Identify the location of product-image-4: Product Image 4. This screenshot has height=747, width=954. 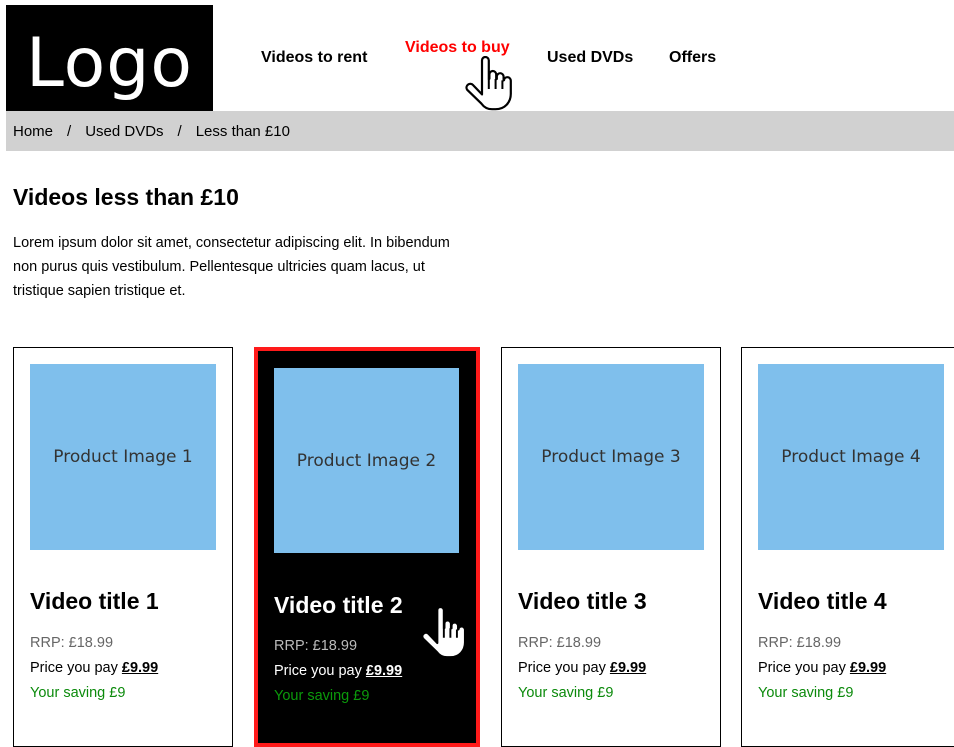
(851, 457).